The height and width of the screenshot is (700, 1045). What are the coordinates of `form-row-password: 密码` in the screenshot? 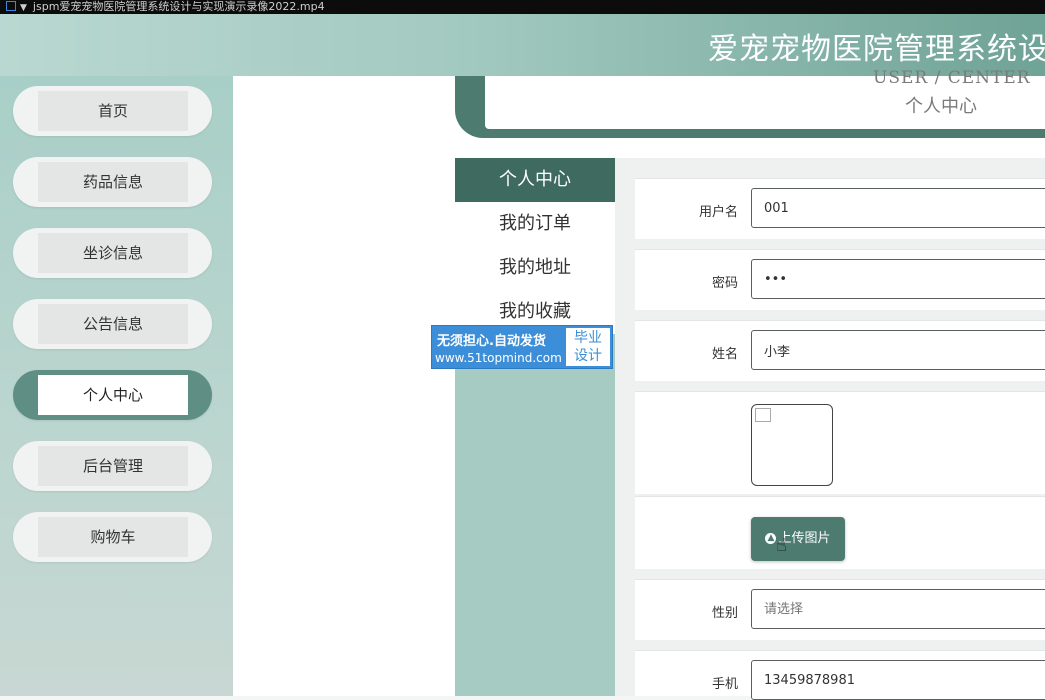 It's located at (840, 279).